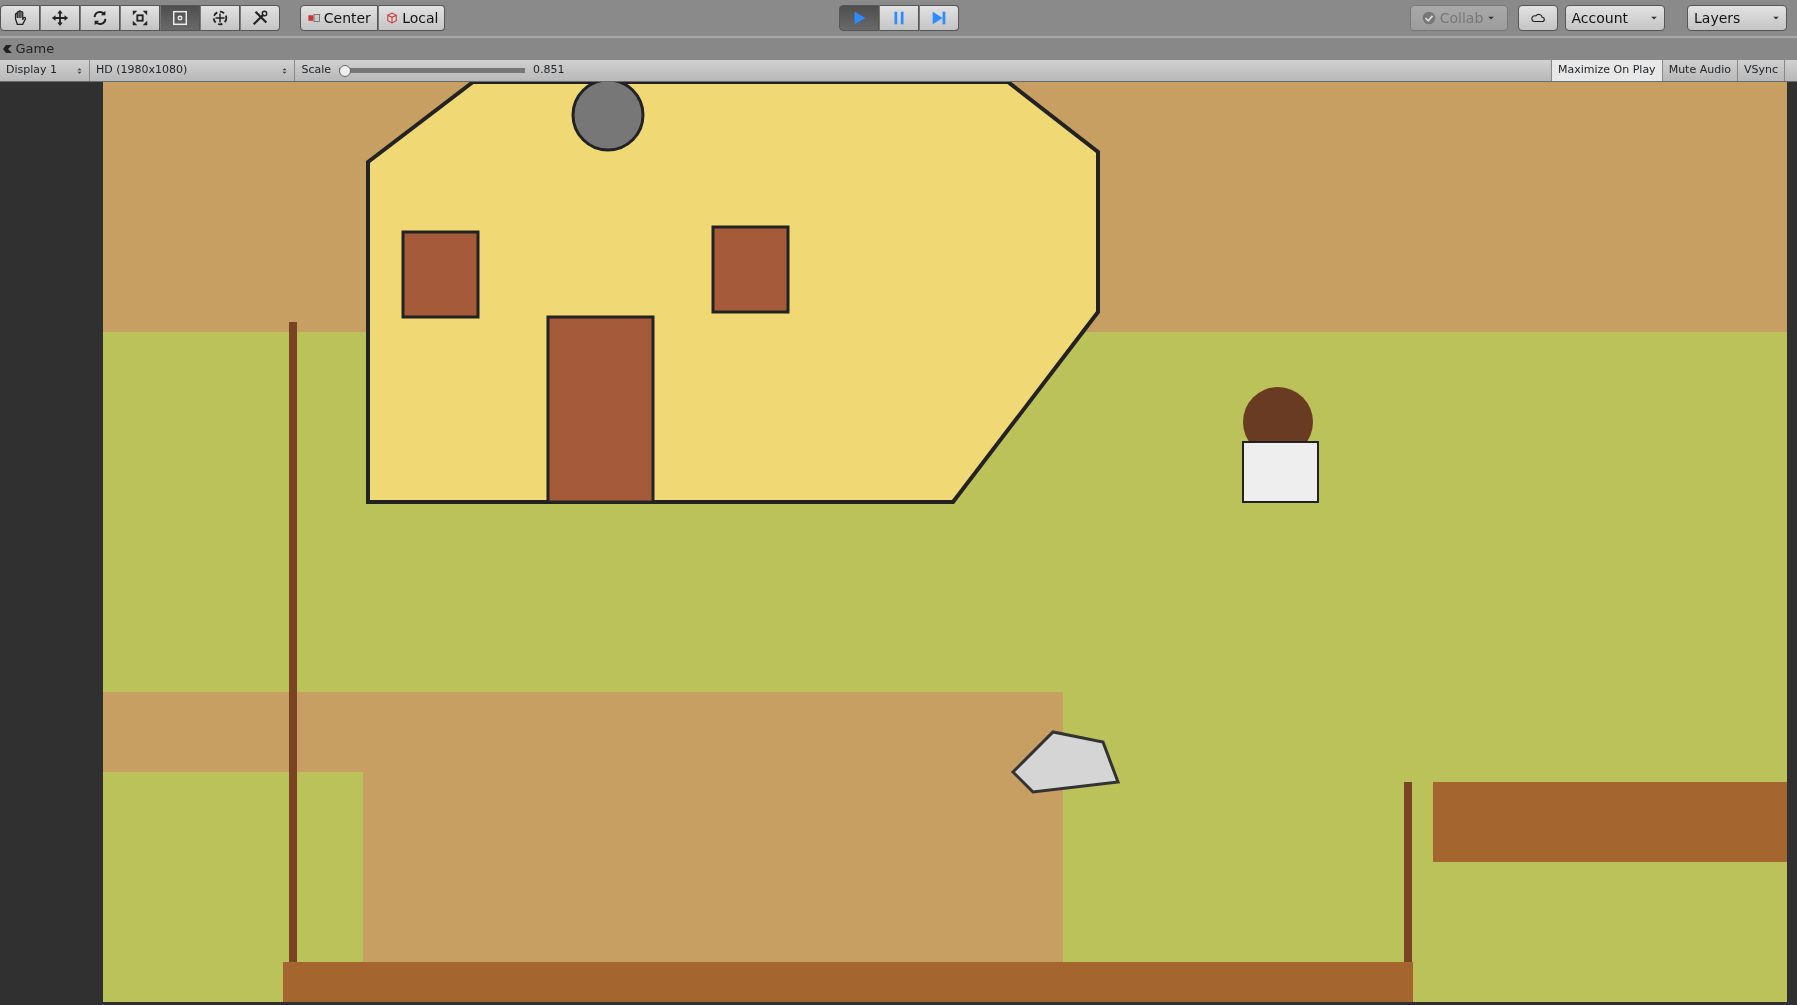 The image size is (1797, 1005). Describe the element at coordinates (345, 70) in the screenshot. I see `slider-thumb` at that location.